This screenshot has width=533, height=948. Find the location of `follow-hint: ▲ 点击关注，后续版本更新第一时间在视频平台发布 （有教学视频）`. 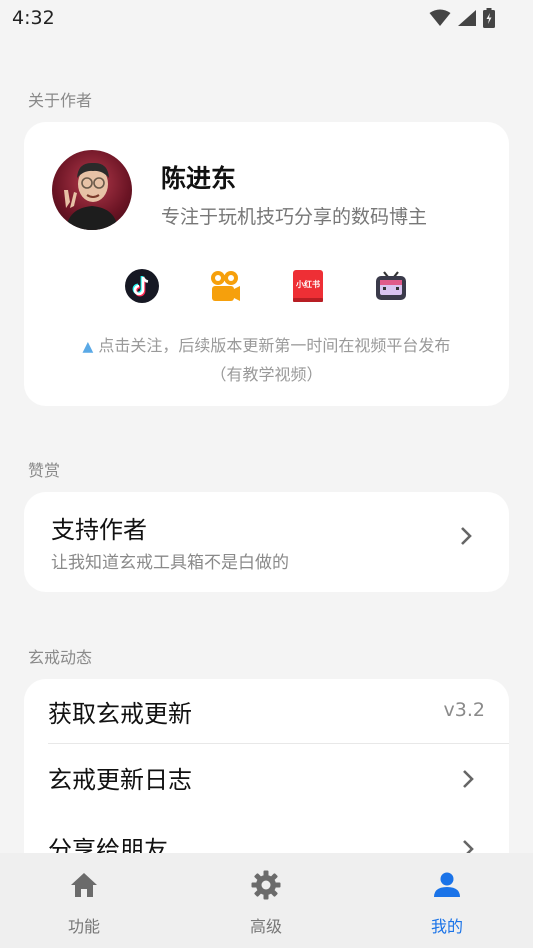

follow-hint: ▲ 点击关注，后续版本更新第一时间在视频平台发布 （有教学视频） is located at coordinates (266, 360).